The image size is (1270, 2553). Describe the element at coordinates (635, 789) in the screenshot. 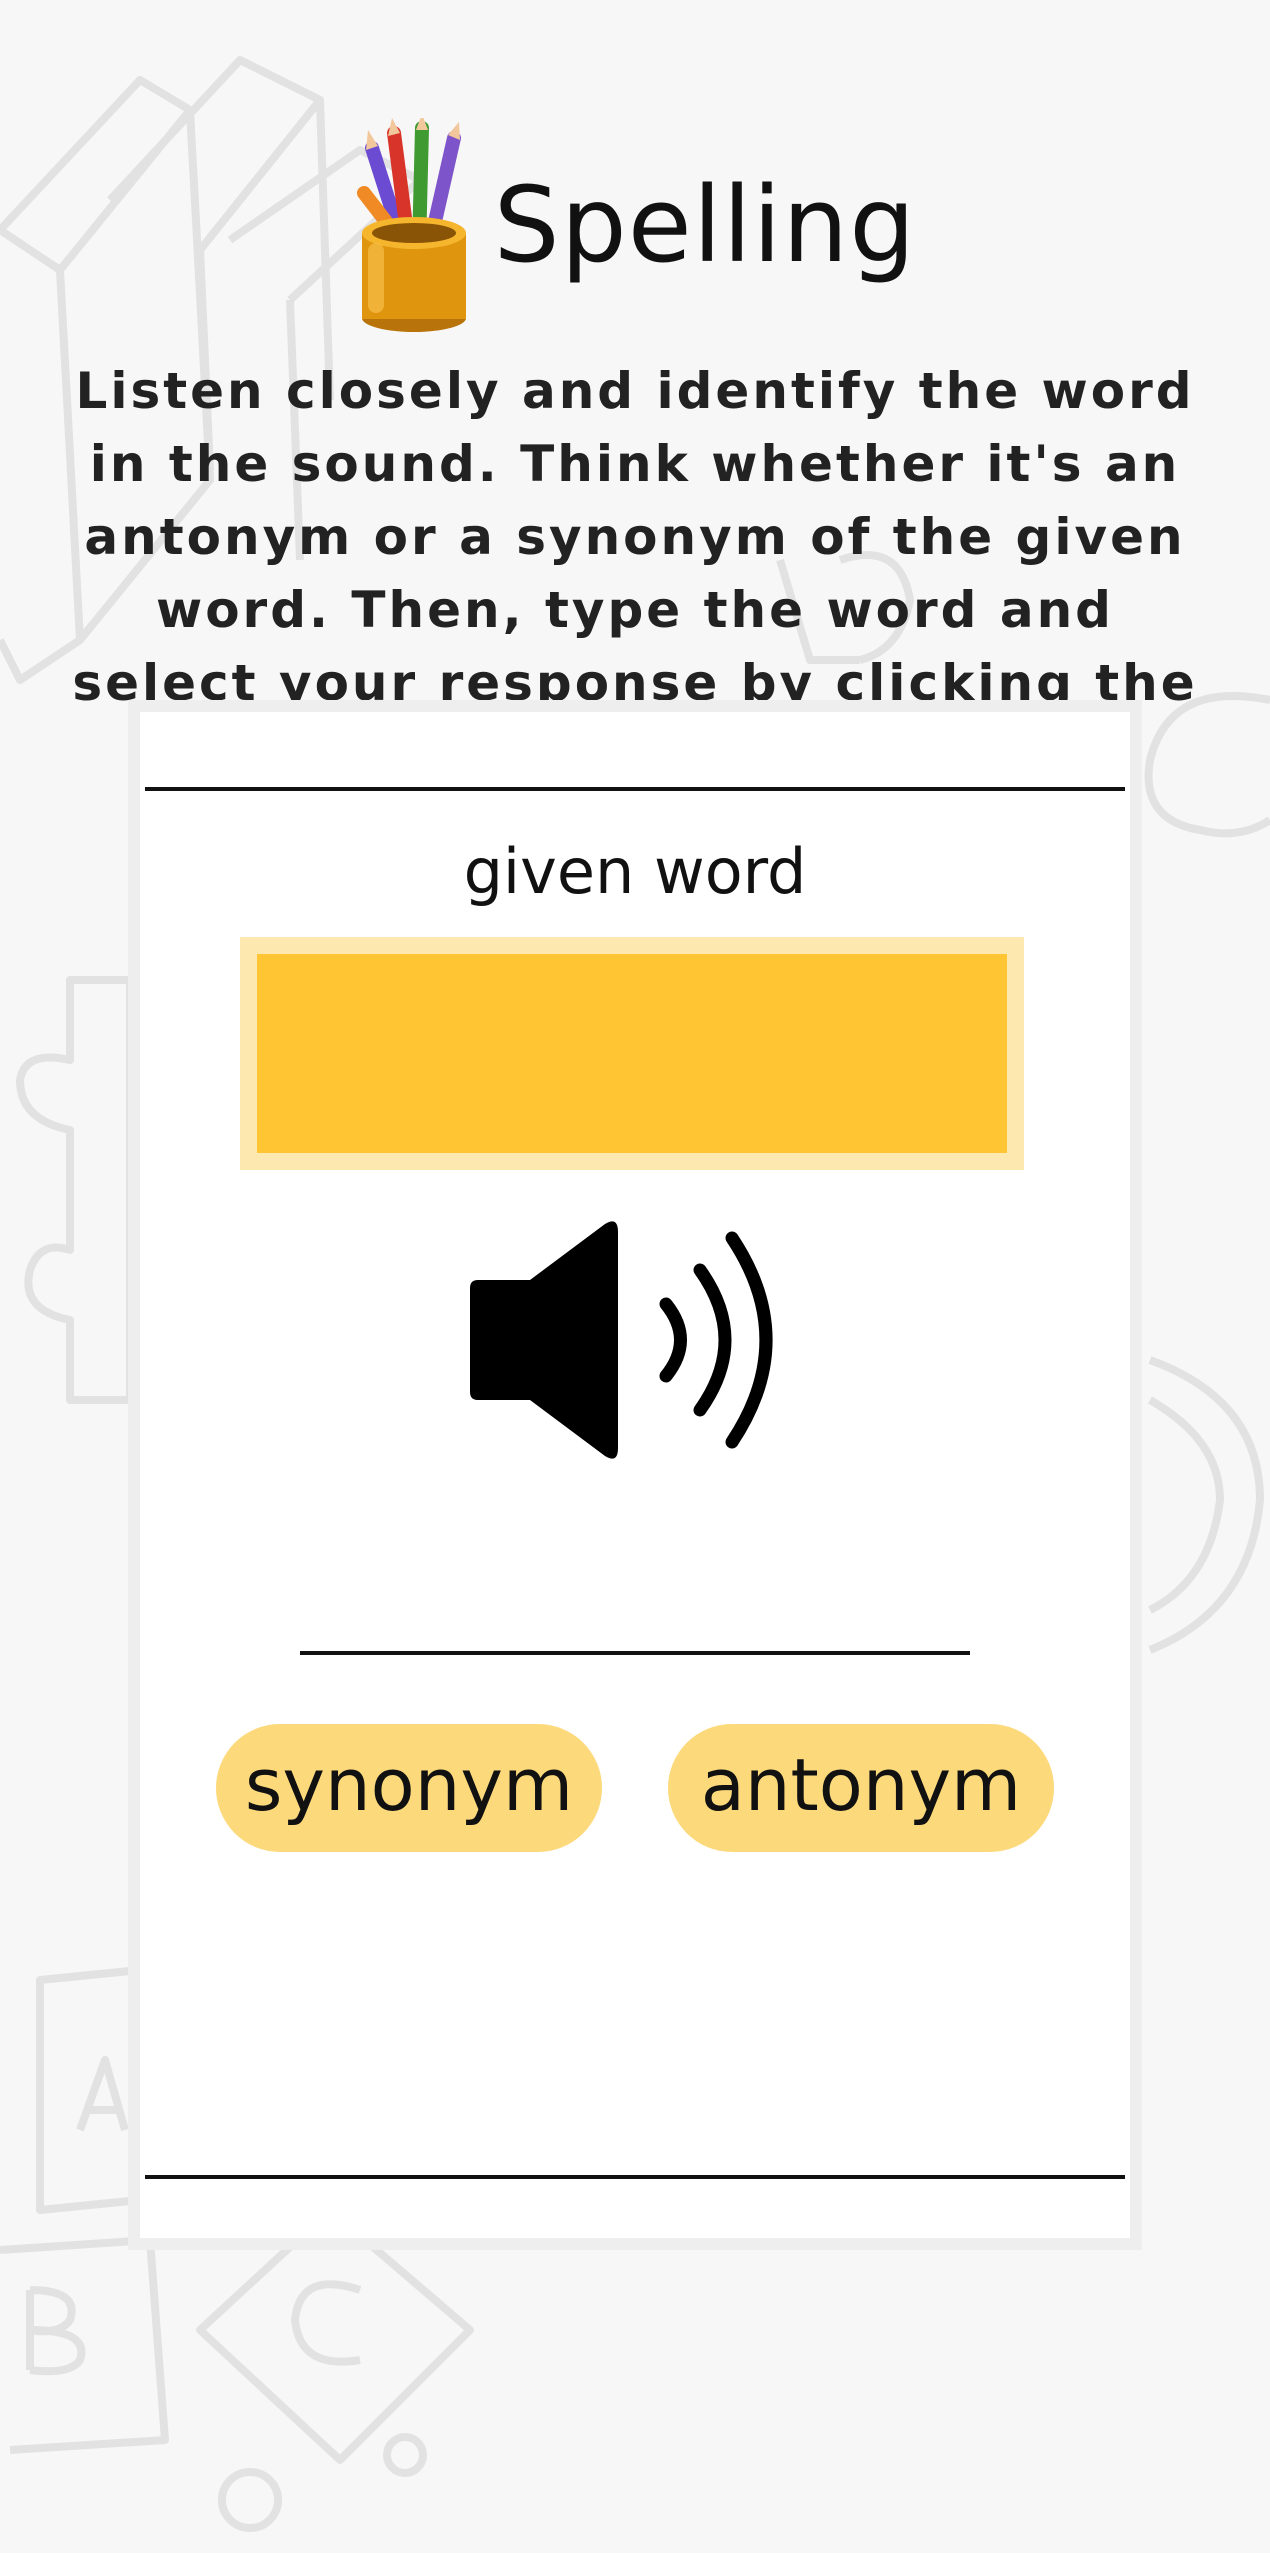

I see `top-divider` at that location.